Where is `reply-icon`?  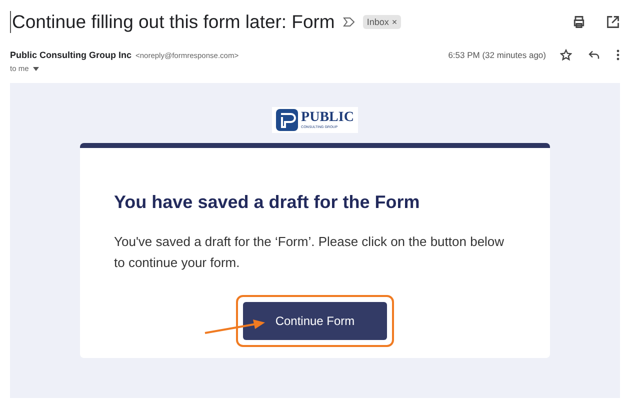 reply-icon is located at coordinates (594, 55).